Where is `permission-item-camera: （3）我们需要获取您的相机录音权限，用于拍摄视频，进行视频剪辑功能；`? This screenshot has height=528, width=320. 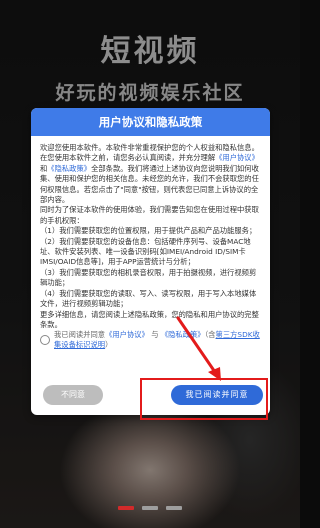 permission-item-camera: （3）我们需要获取您的相机录音权限，用于拍摄视频，进行视频剪辑功能； is located at coordinates (148, 277).